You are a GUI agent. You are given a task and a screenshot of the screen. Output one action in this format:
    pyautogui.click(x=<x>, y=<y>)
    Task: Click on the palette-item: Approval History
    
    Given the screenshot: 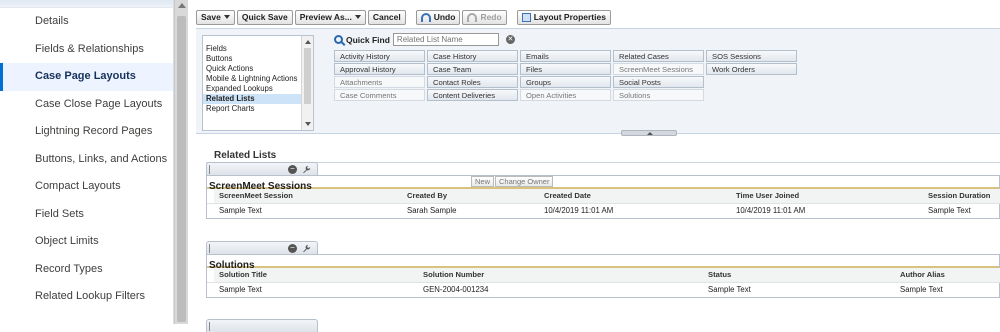 What is the action you would take?
    pyautogui.click(x=379, y=69)
    